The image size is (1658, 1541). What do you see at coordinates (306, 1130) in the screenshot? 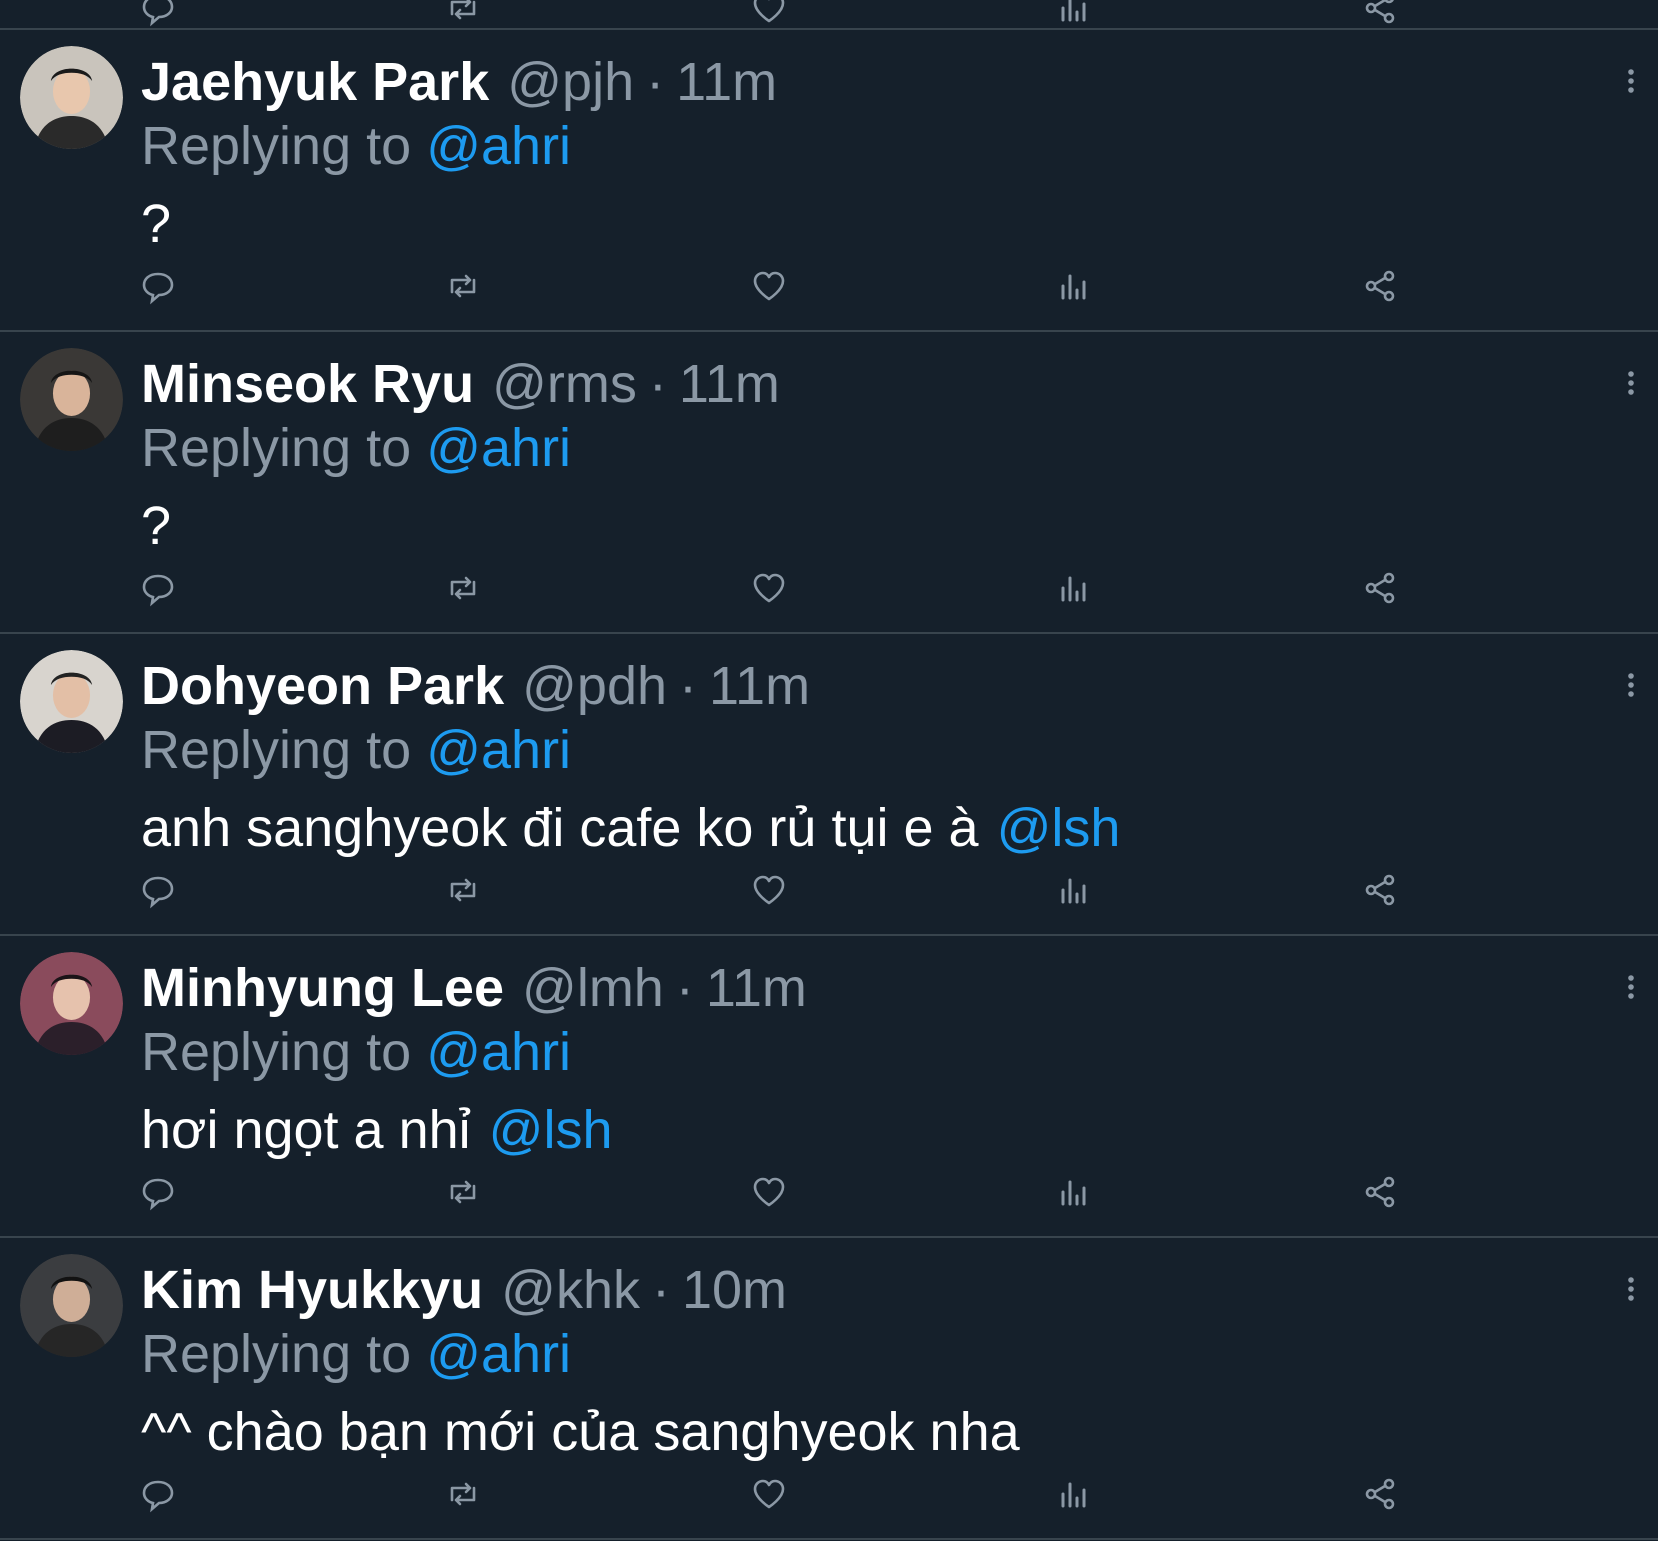
I see `tweet-text-content: hơi ngọt a nhỉ` at bounding box center [306, 1130].